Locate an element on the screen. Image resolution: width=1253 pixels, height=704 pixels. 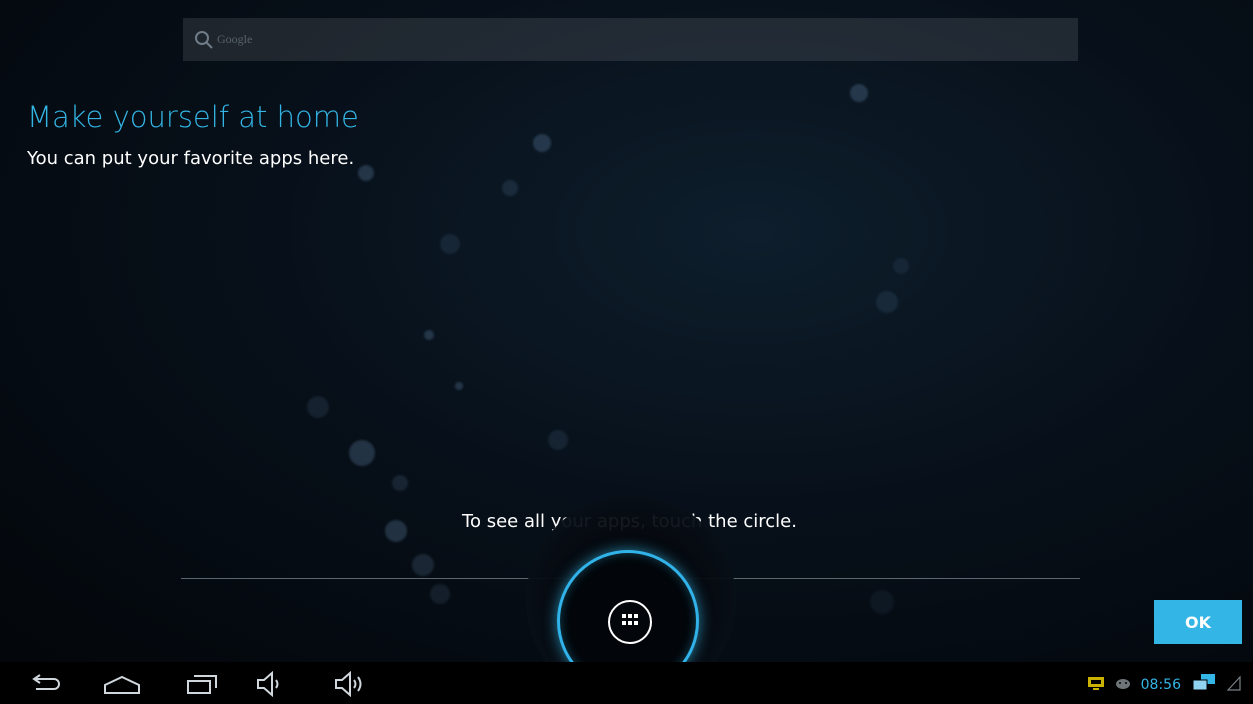
volume-down-button is located at coordinates (270, 686).